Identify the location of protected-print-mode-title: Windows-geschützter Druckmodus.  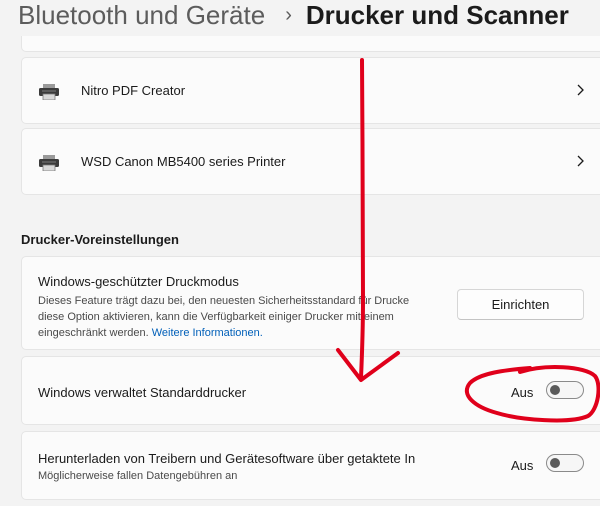
(138, 281).